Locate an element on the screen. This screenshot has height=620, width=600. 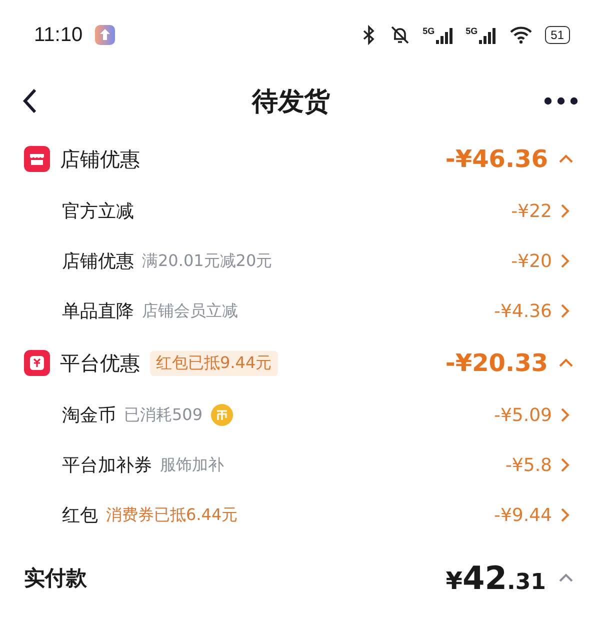
total-label: 实付款 is located at coordinates (55, 578).